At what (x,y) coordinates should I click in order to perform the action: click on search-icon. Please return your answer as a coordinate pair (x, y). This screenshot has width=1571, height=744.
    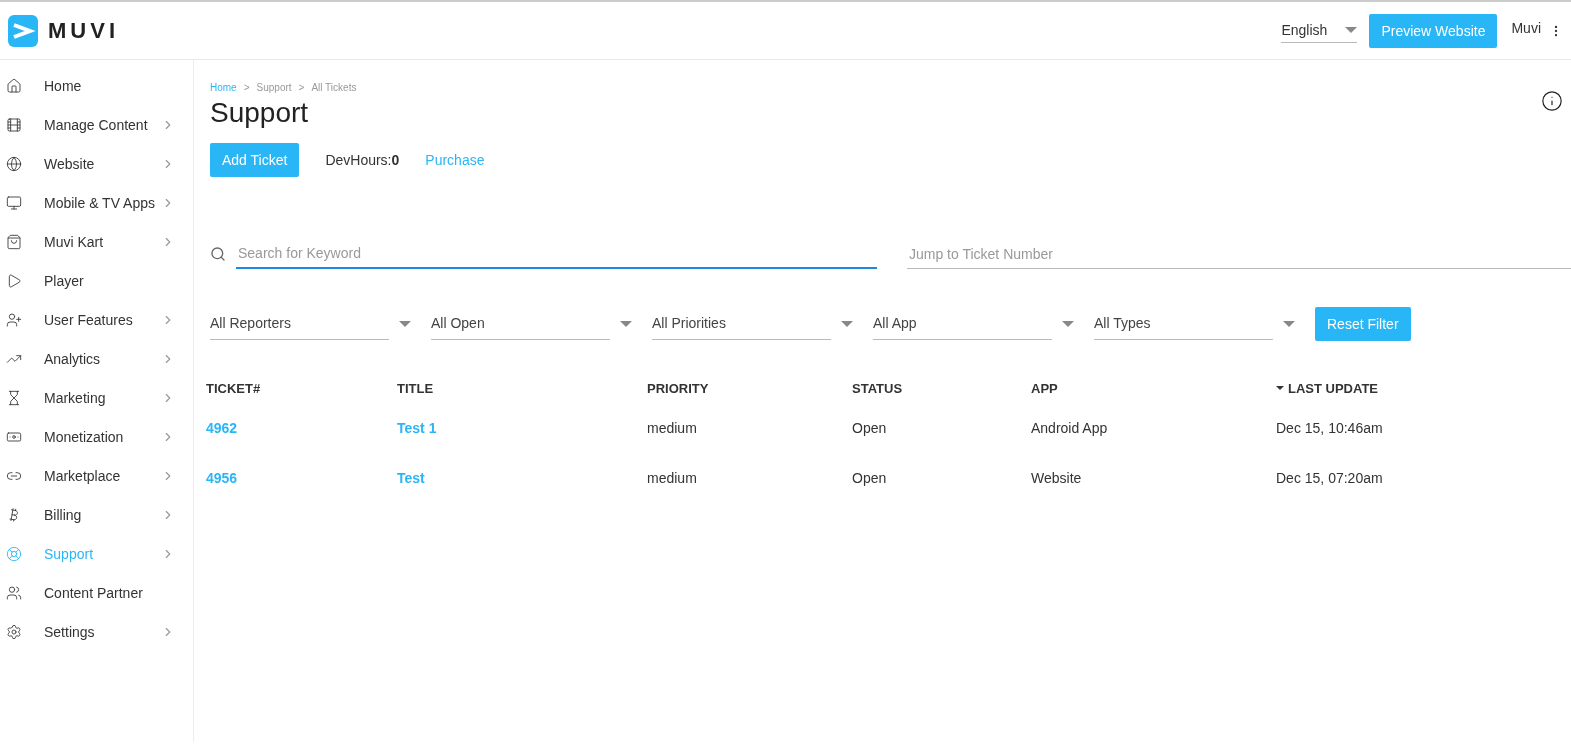
    Looking at the image, I should click on (218, 254).